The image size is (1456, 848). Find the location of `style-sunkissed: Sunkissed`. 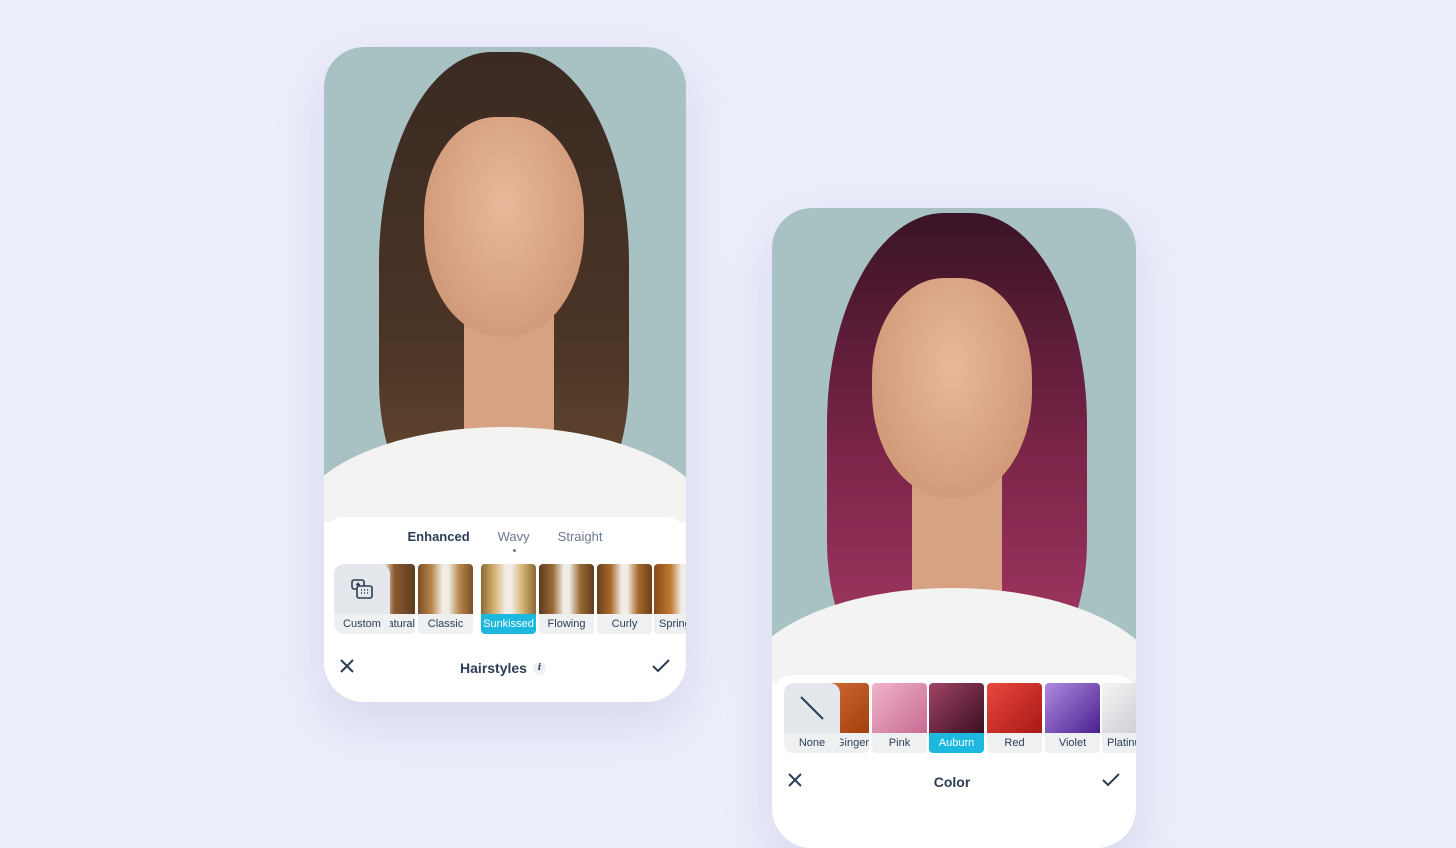

style-sunkissed: Sunkissed is located at coordinates (508, 599).